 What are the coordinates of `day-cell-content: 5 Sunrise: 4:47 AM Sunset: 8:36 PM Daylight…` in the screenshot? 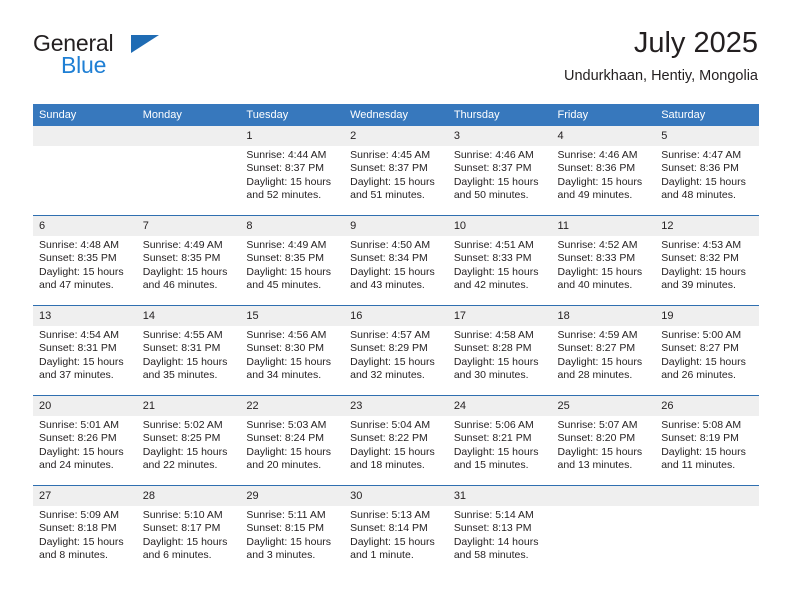 It's located at (707, 170).